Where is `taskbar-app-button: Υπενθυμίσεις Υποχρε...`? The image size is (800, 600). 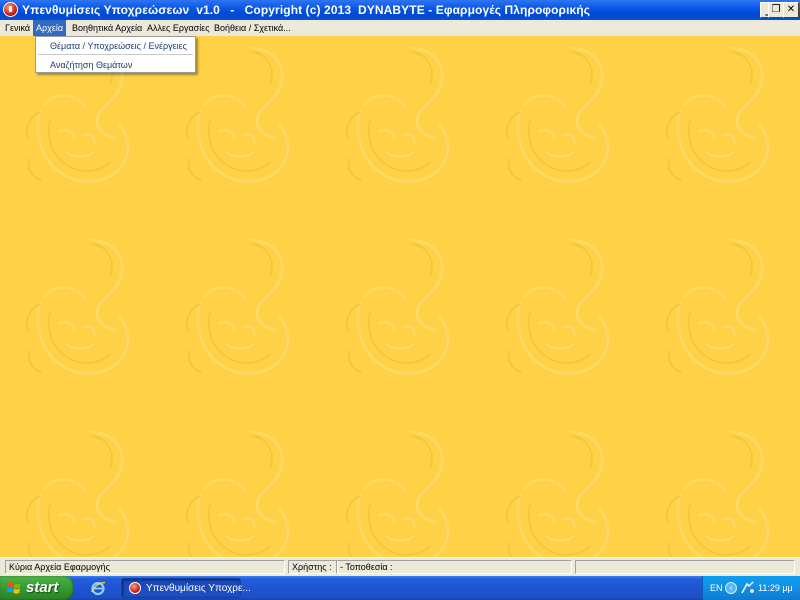 taskbar-app-button: Υπενθυμίσεις Υποχρε... is located at coordinates (186, 588).